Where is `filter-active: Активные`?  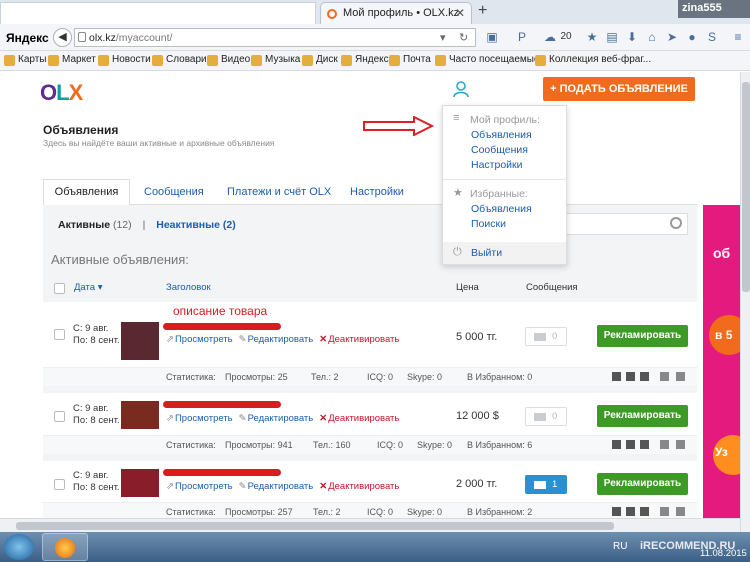
filter-active: Активные is located at coordinates (84, 225).